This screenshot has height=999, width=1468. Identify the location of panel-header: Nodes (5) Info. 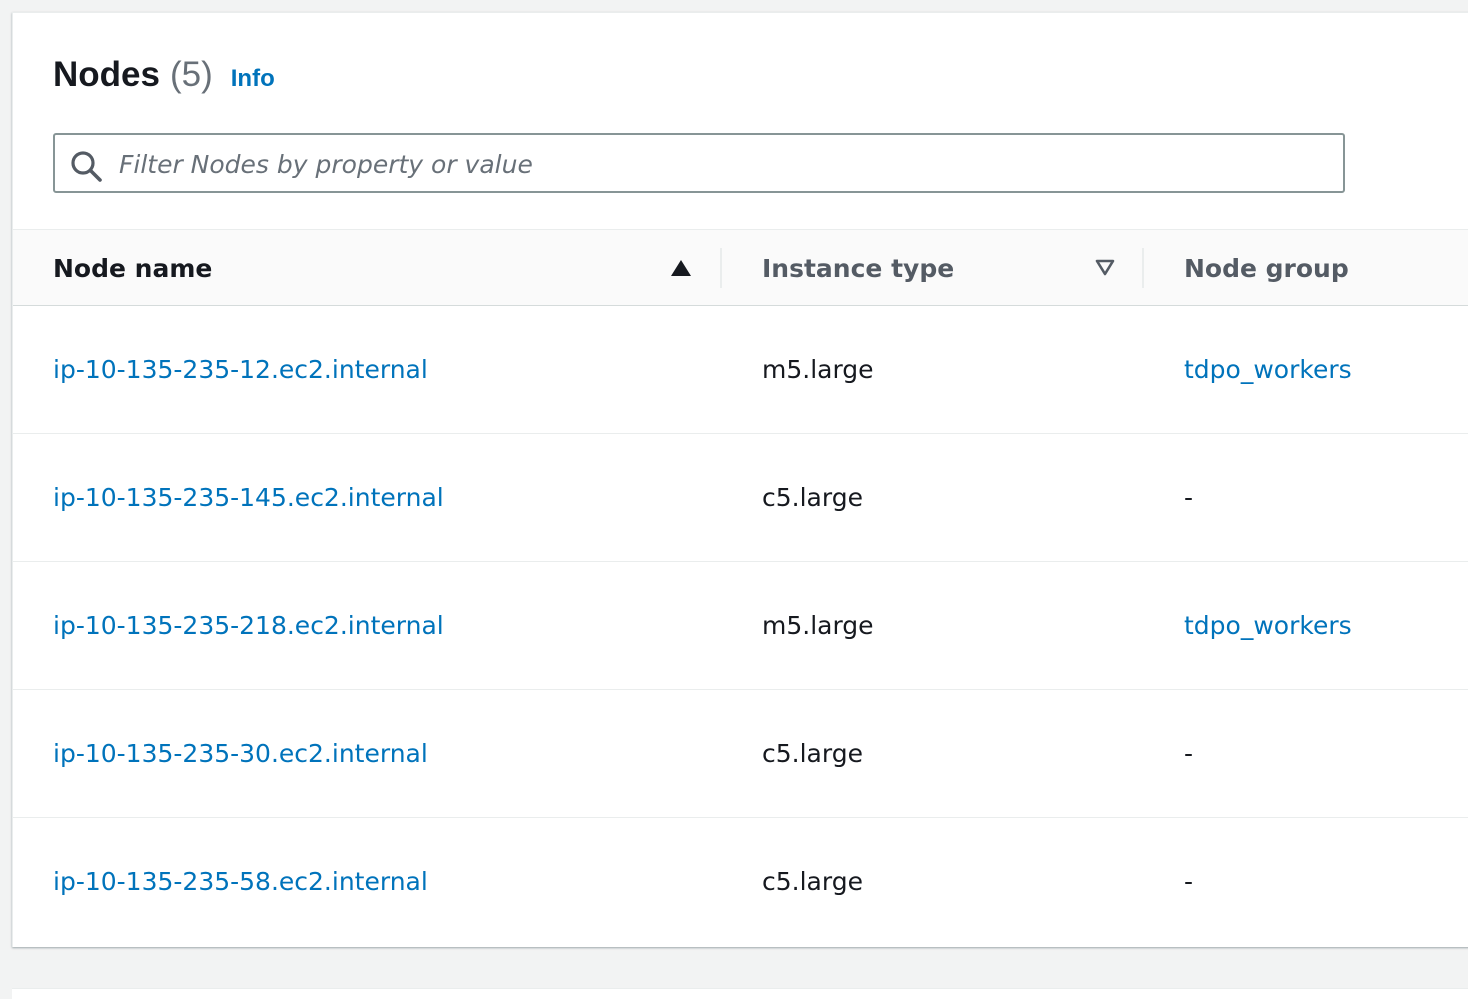
(164, 75).